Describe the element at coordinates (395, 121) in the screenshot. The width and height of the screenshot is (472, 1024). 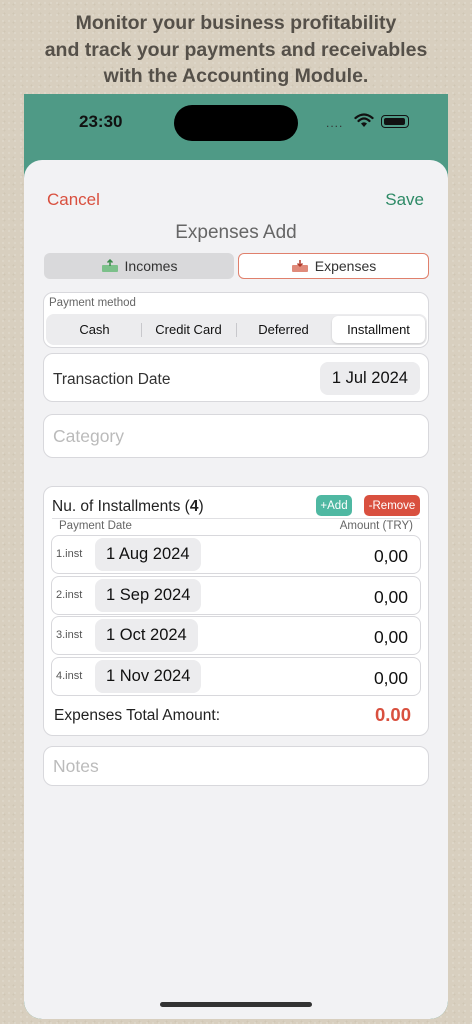
I see `battery-icon` at that location.